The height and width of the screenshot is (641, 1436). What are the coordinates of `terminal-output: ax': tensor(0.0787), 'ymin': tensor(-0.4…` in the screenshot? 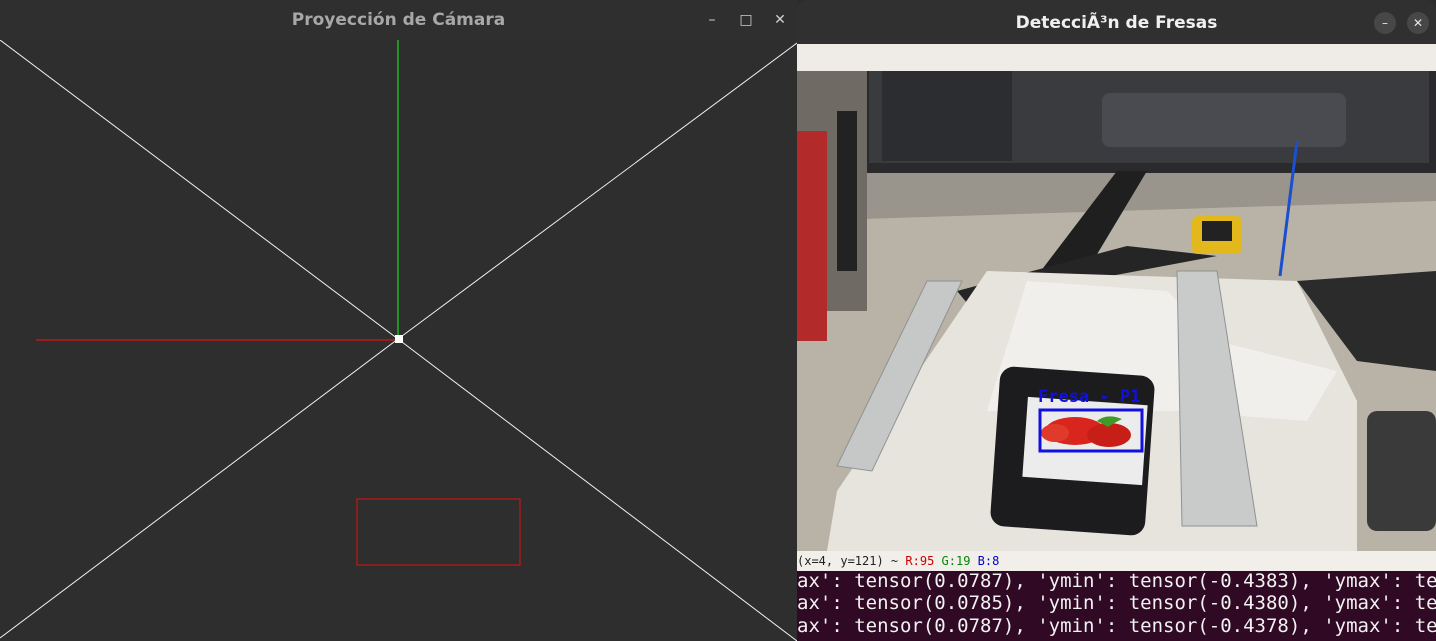 It's located at (1116, 606).